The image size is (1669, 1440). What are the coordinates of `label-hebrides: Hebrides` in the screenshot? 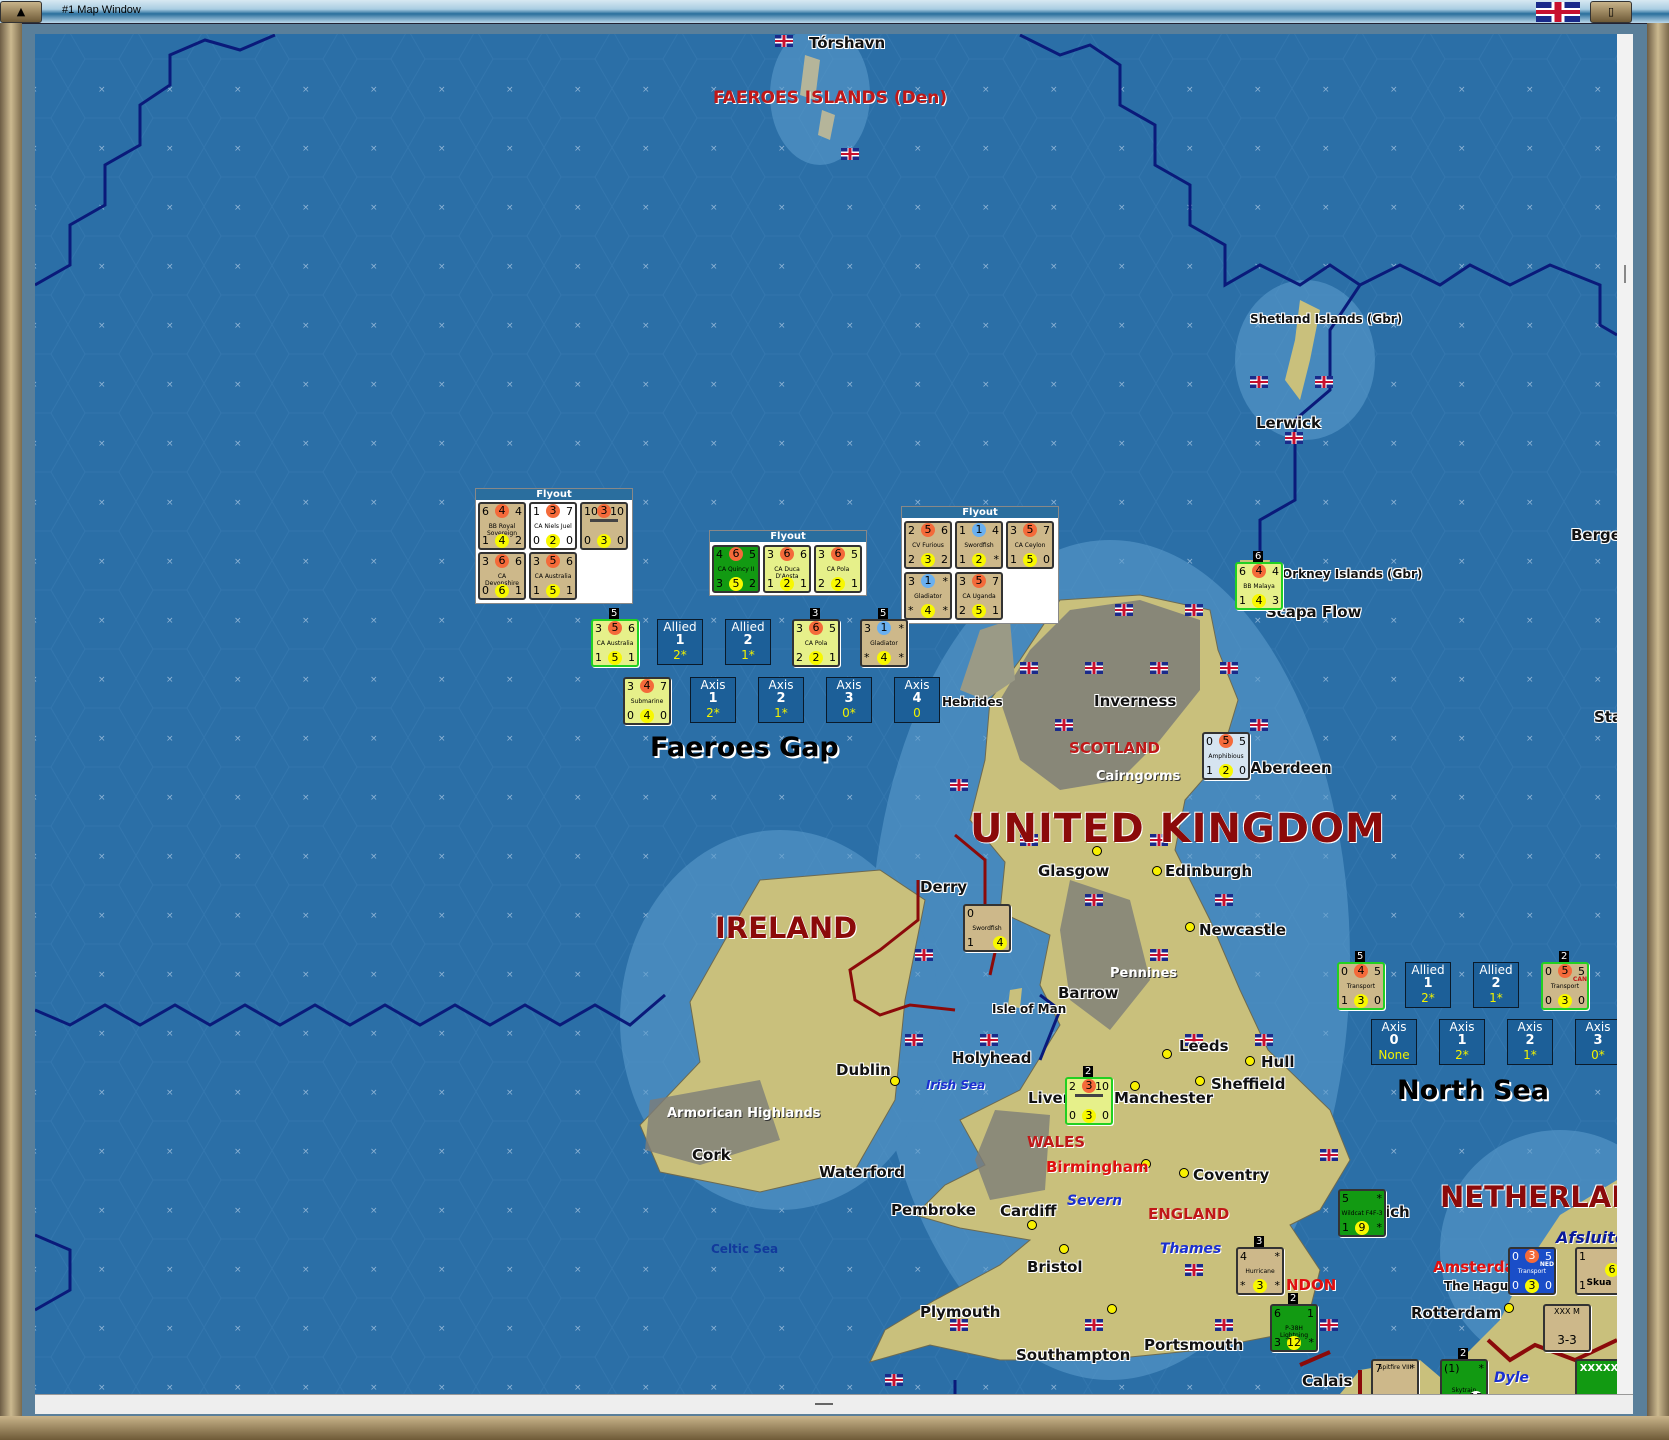 It's located at (972, 702).